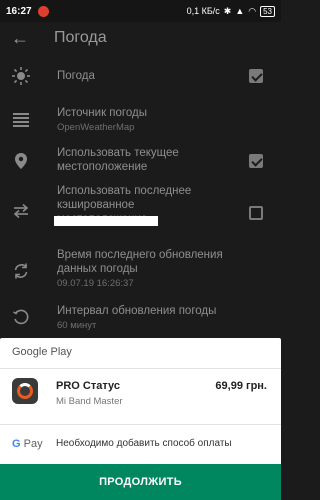 This screenshot has width=320, height=500. What do you see at coordinates (20, 38) in the screenshot?
I see `back-arrow-icon: ←` at bounding box center [20, 38].